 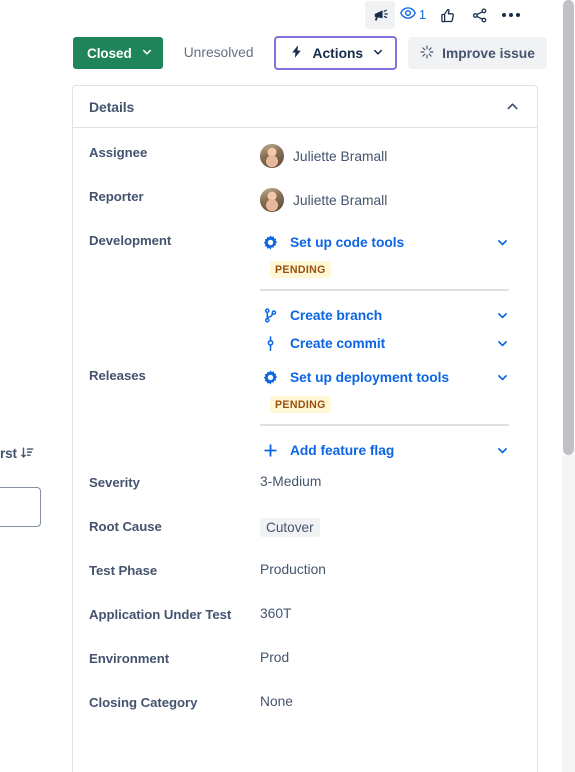 I want to click on sort-label: rst, so click(x=8, y=453).